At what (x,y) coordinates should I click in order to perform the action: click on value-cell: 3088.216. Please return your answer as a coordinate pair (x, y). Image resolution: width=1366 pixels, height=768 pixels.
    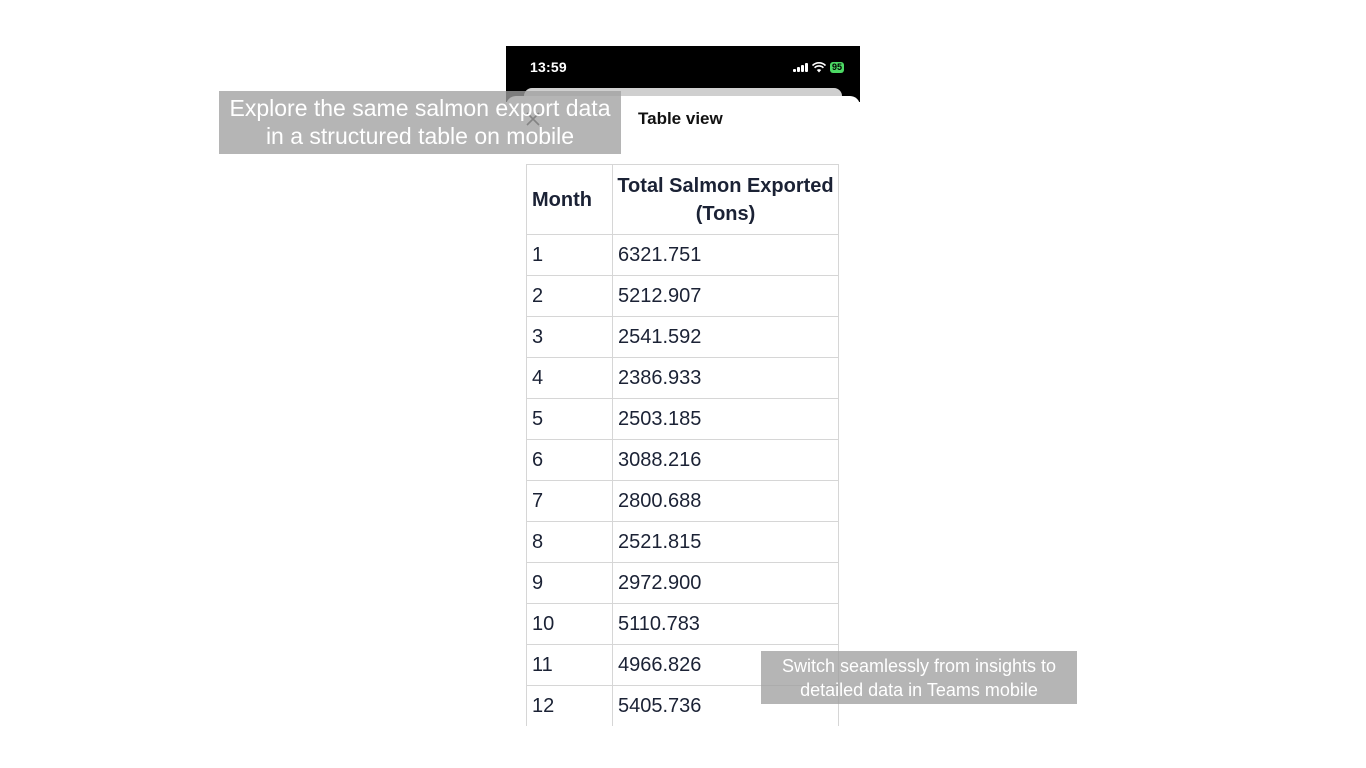
    Looking at the image, I should click on (725, 460).